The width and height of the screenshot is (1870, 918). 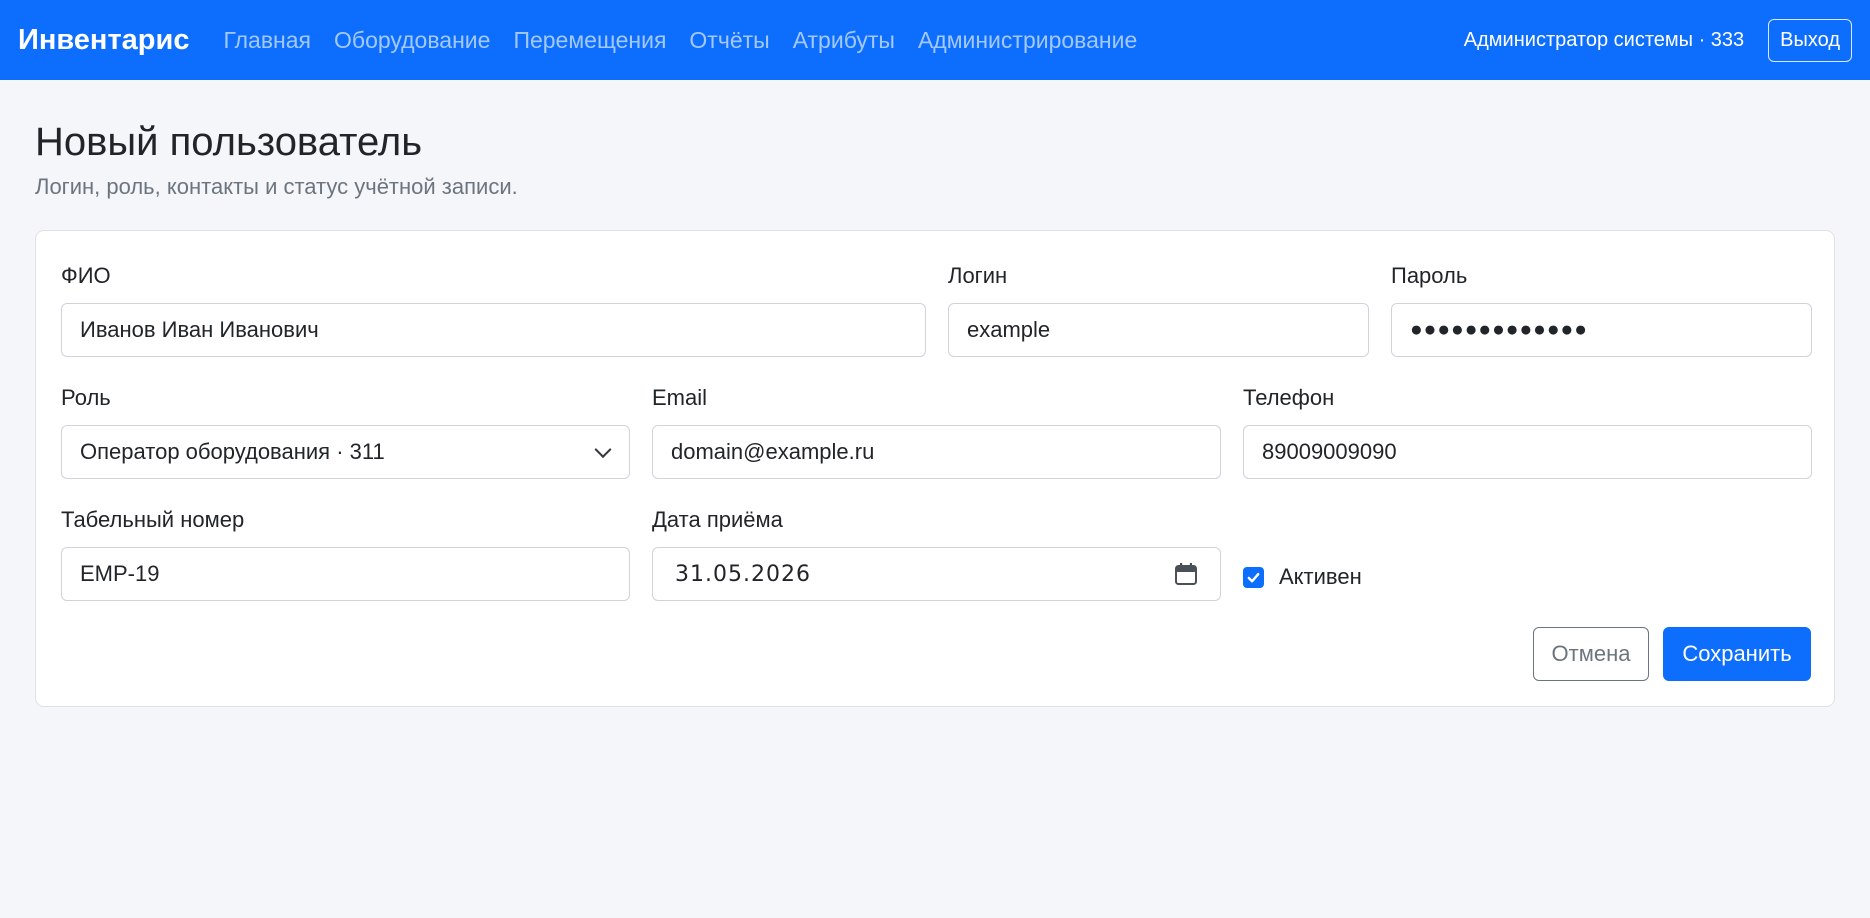 What do you see at coordinates (232, 451) in the screenshot?
I see `role-value: Оператор оборудования · 311` at bounding box center [232, 451].